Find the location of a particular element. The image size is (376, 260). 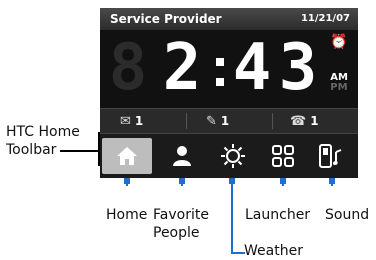

launcher-pointer-marker is located at coordinates (283, 181).